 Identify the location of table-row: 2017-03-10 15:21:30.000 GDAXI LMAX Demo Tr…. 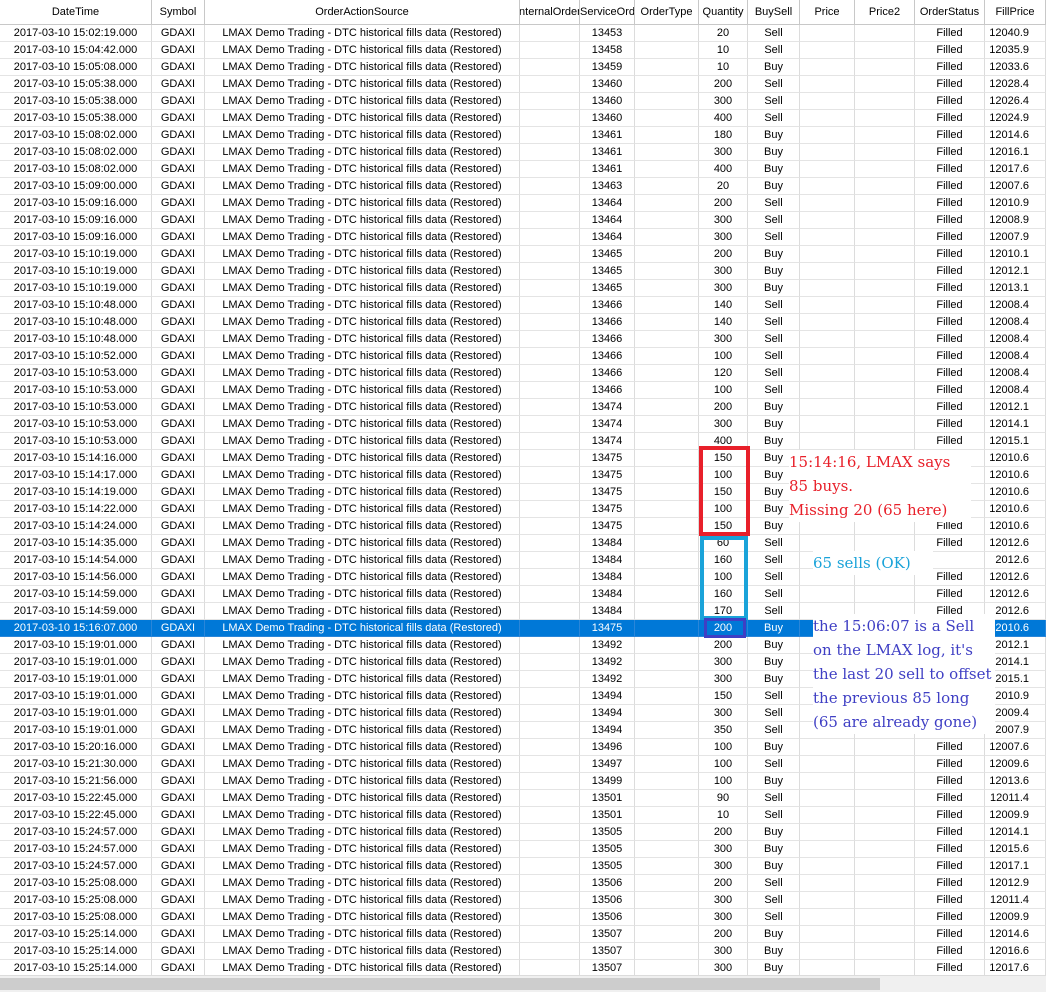
(523, 764).